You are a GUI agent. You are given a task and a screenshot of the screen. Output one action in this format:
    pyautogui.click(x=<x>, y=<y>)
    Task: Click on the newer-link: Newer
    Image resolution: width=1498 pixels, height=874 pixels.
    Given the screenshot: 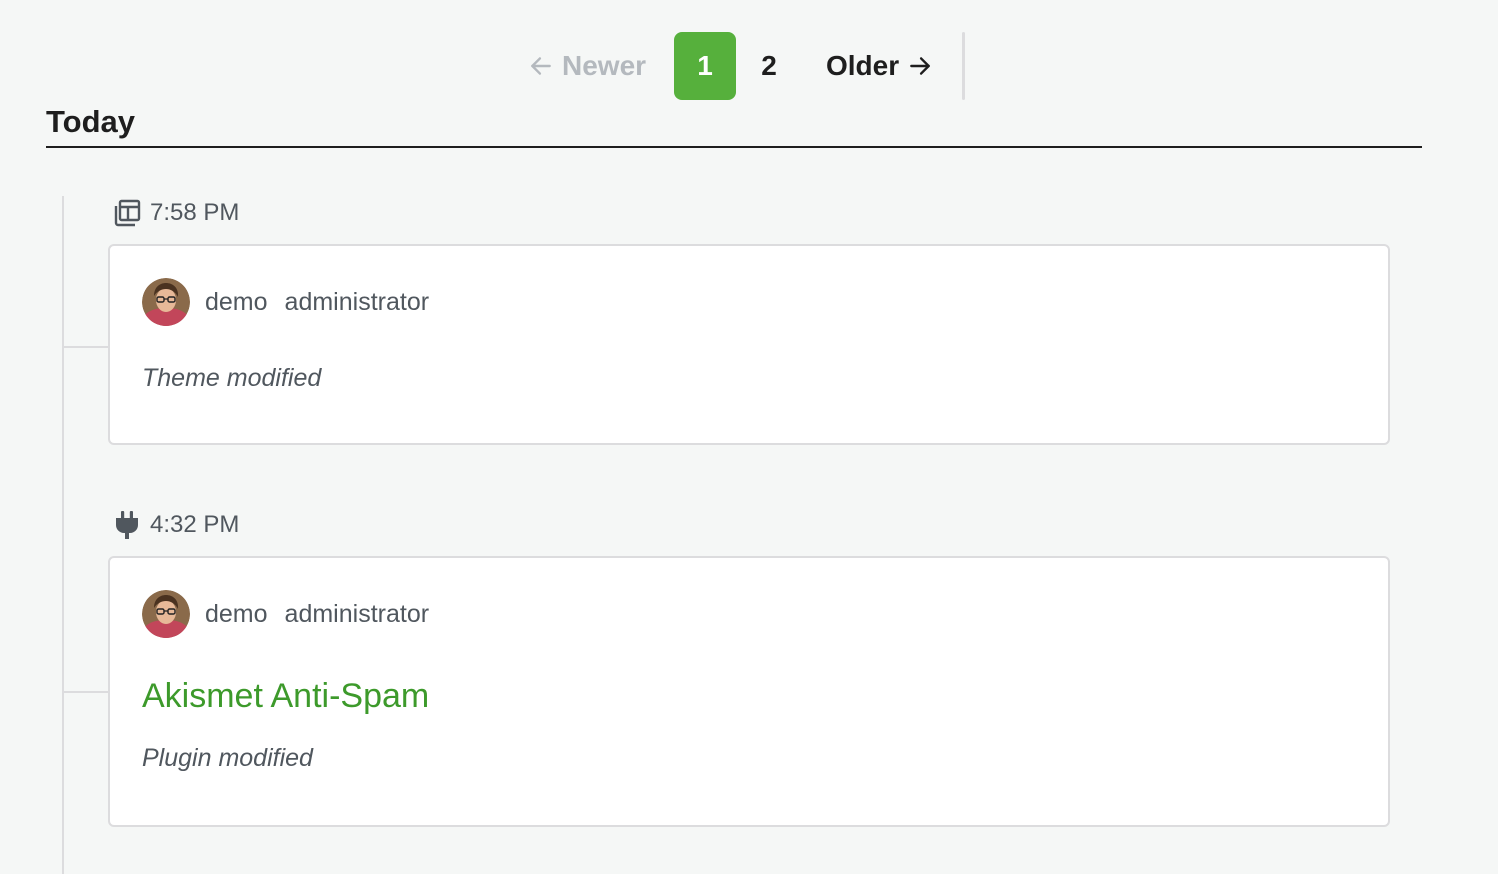 What is the action you would take?
    pyautogui.click(x=587, y=66)
    